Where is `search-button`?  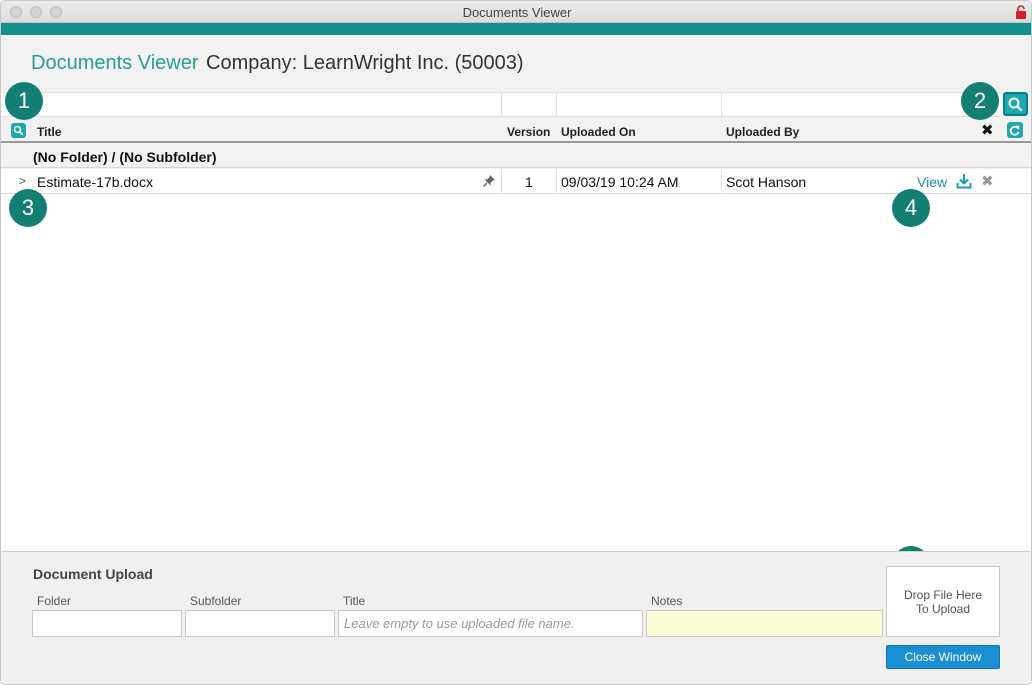 search-button is located at coordinates (1015, 104).